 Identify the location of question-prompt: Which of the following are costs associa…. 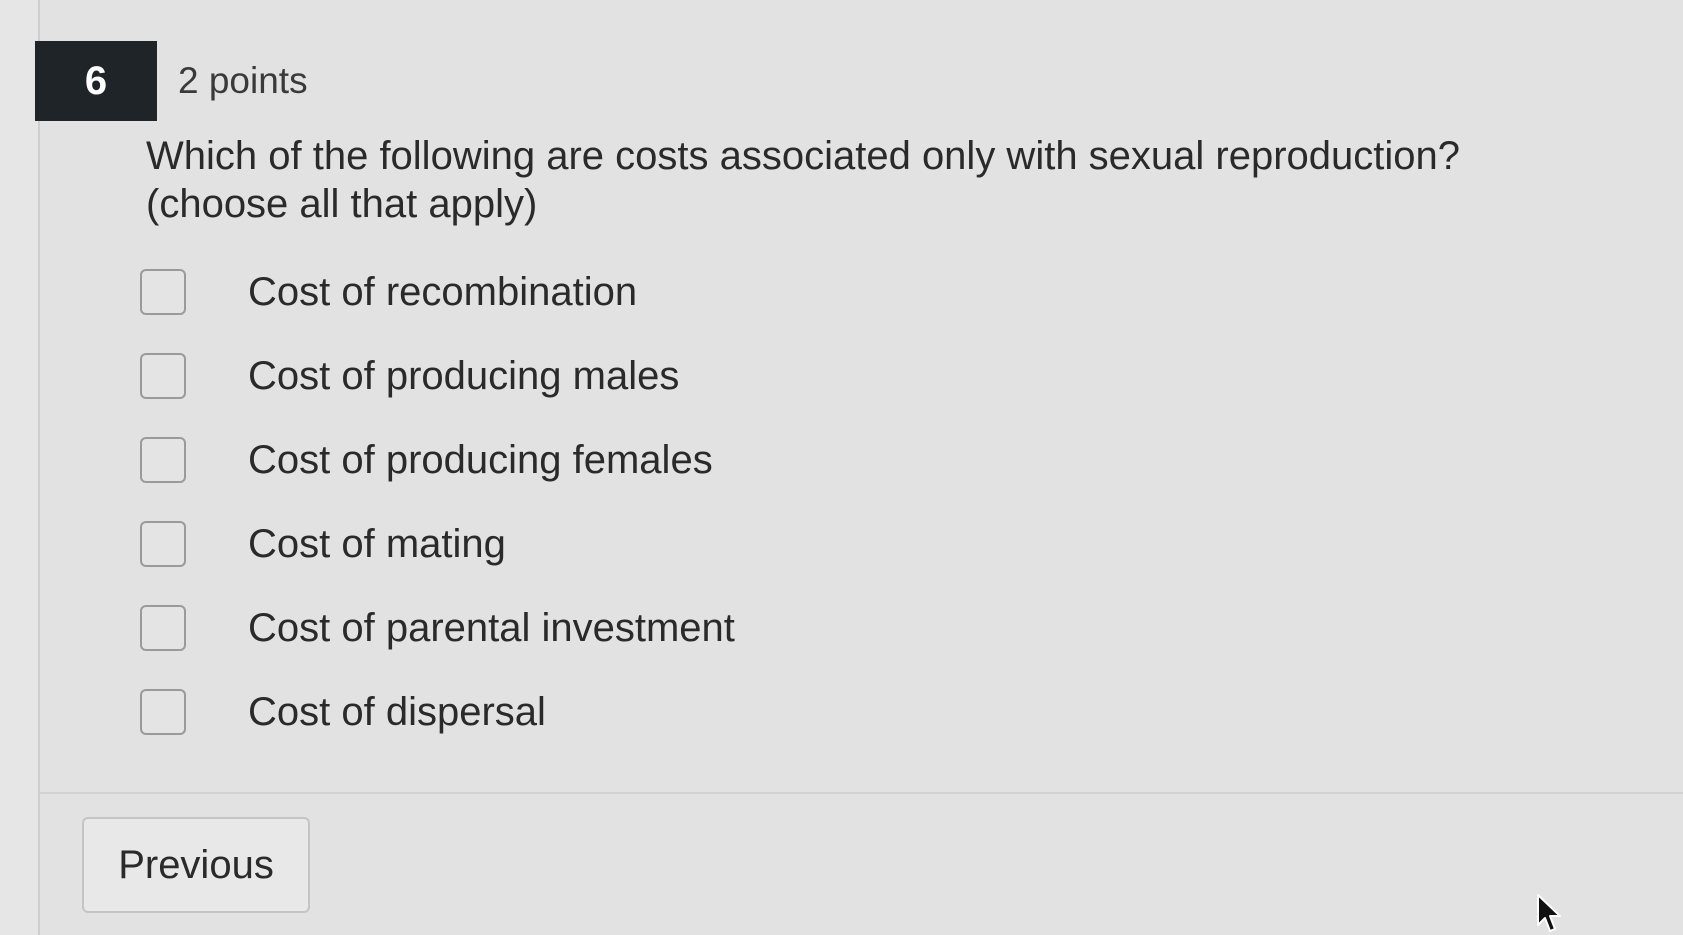
(803, 156).